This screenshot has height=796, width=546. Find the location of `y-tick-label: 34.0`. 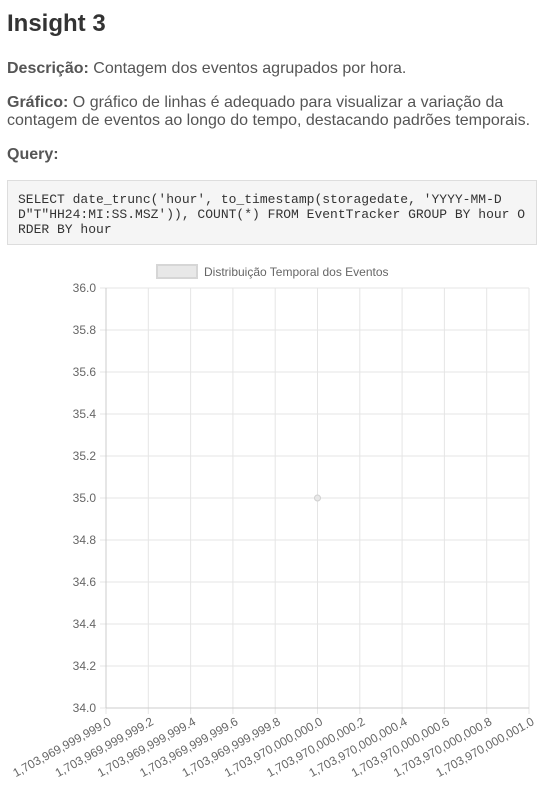

y-tick-label: 34.0 is located at coordinates (85, 708).